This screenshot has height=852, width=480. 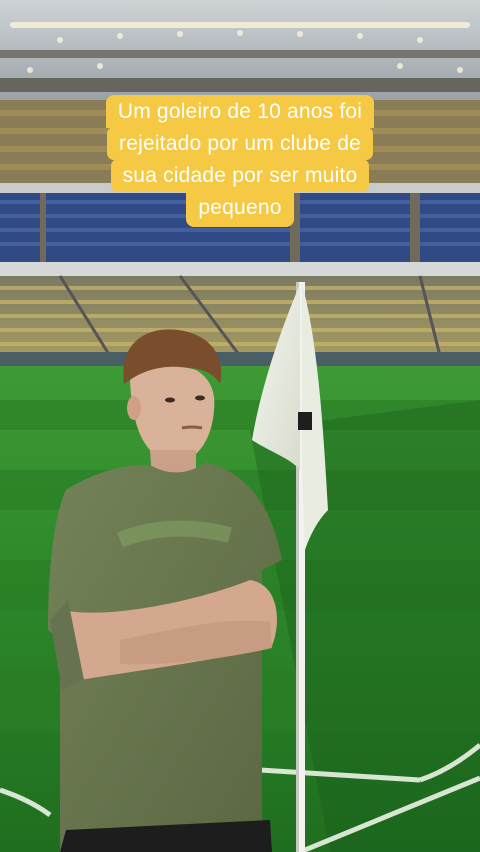 I want to click on caption-line-2: rejeitado por um clube de, so click(x=240, y=143).